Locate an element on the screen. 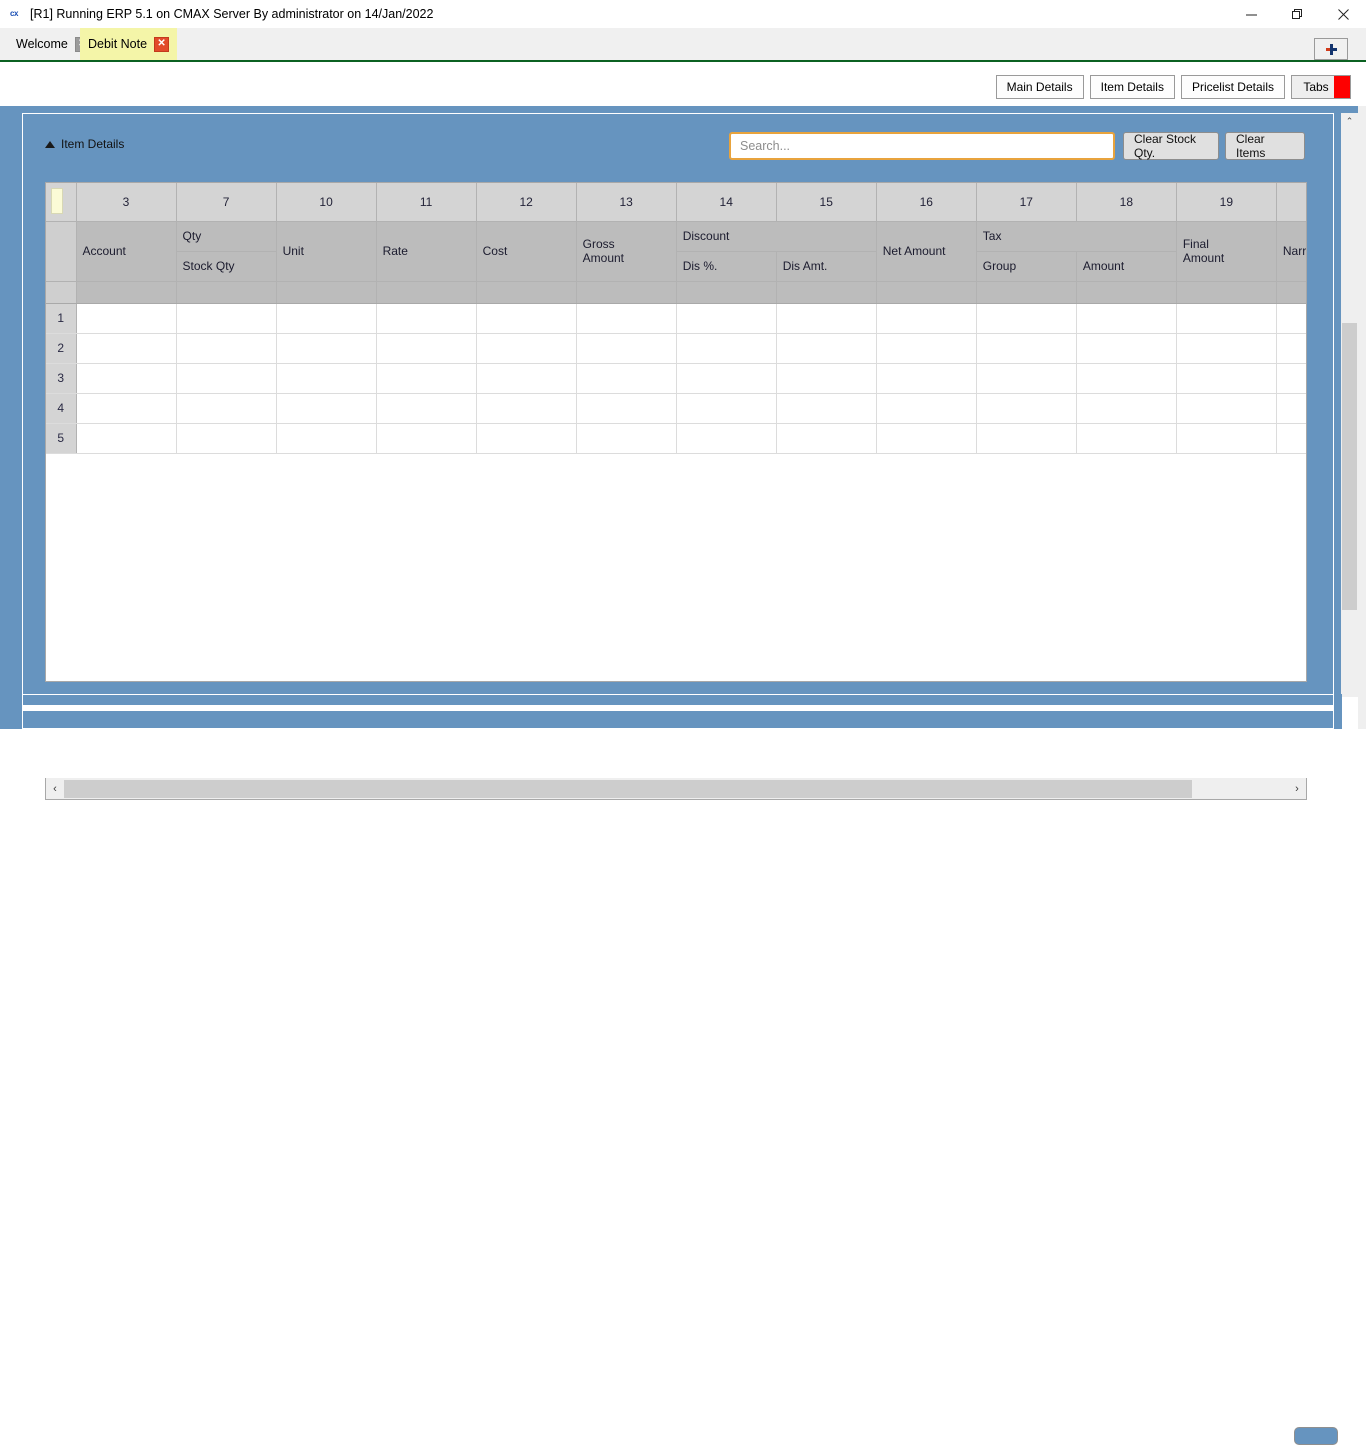 The height and width of the screenshot is (1445, 1366). col-number-14: 14 is located at coordinates (726, 202).